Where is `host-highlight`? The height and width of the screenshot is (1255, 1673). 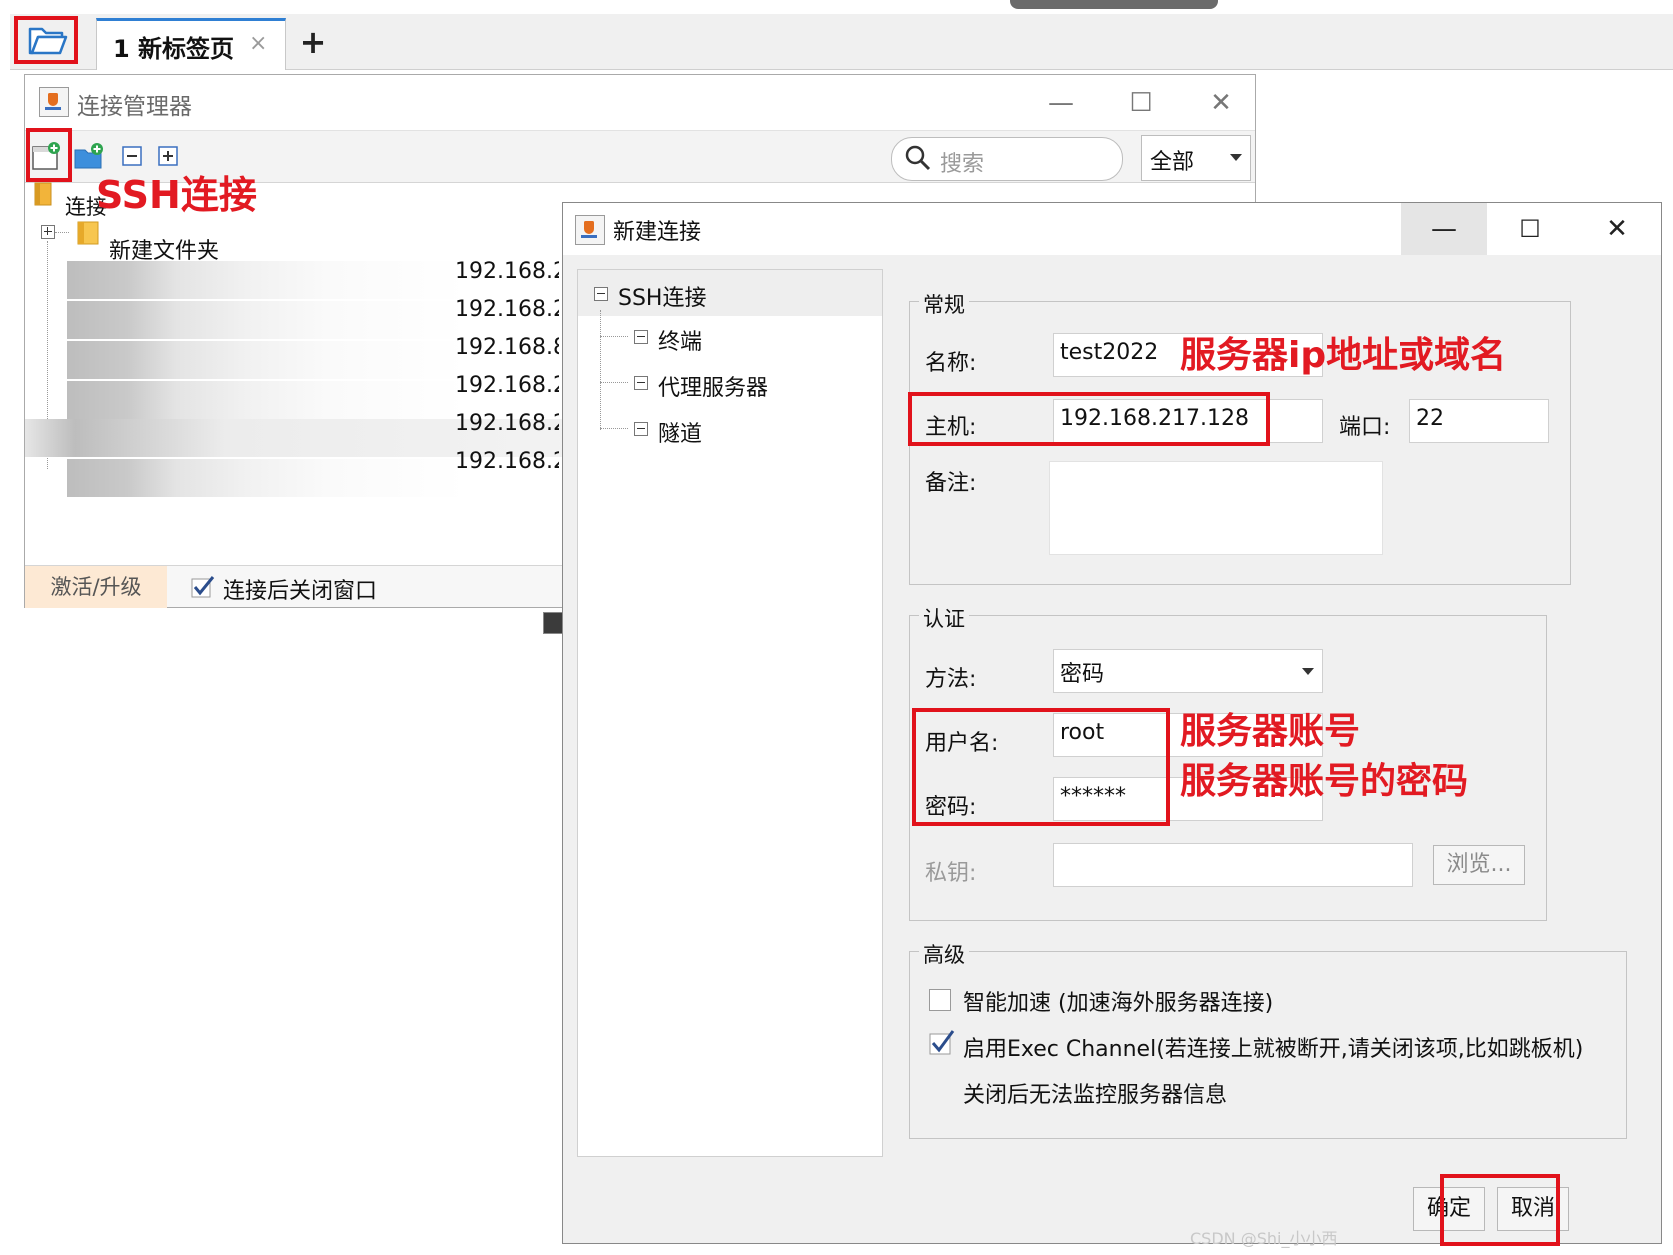 host-highlight is located at coordinates (1089, 419).